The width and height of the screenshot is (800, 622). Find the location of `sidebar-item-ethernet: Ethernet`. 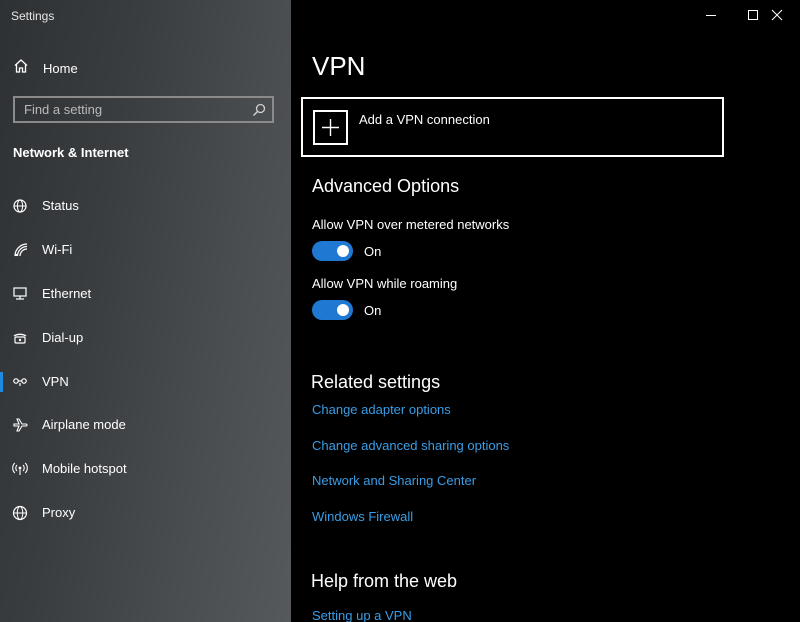

sidebar-item-ethernet: Ethernet is located at coordinates (145, 294).